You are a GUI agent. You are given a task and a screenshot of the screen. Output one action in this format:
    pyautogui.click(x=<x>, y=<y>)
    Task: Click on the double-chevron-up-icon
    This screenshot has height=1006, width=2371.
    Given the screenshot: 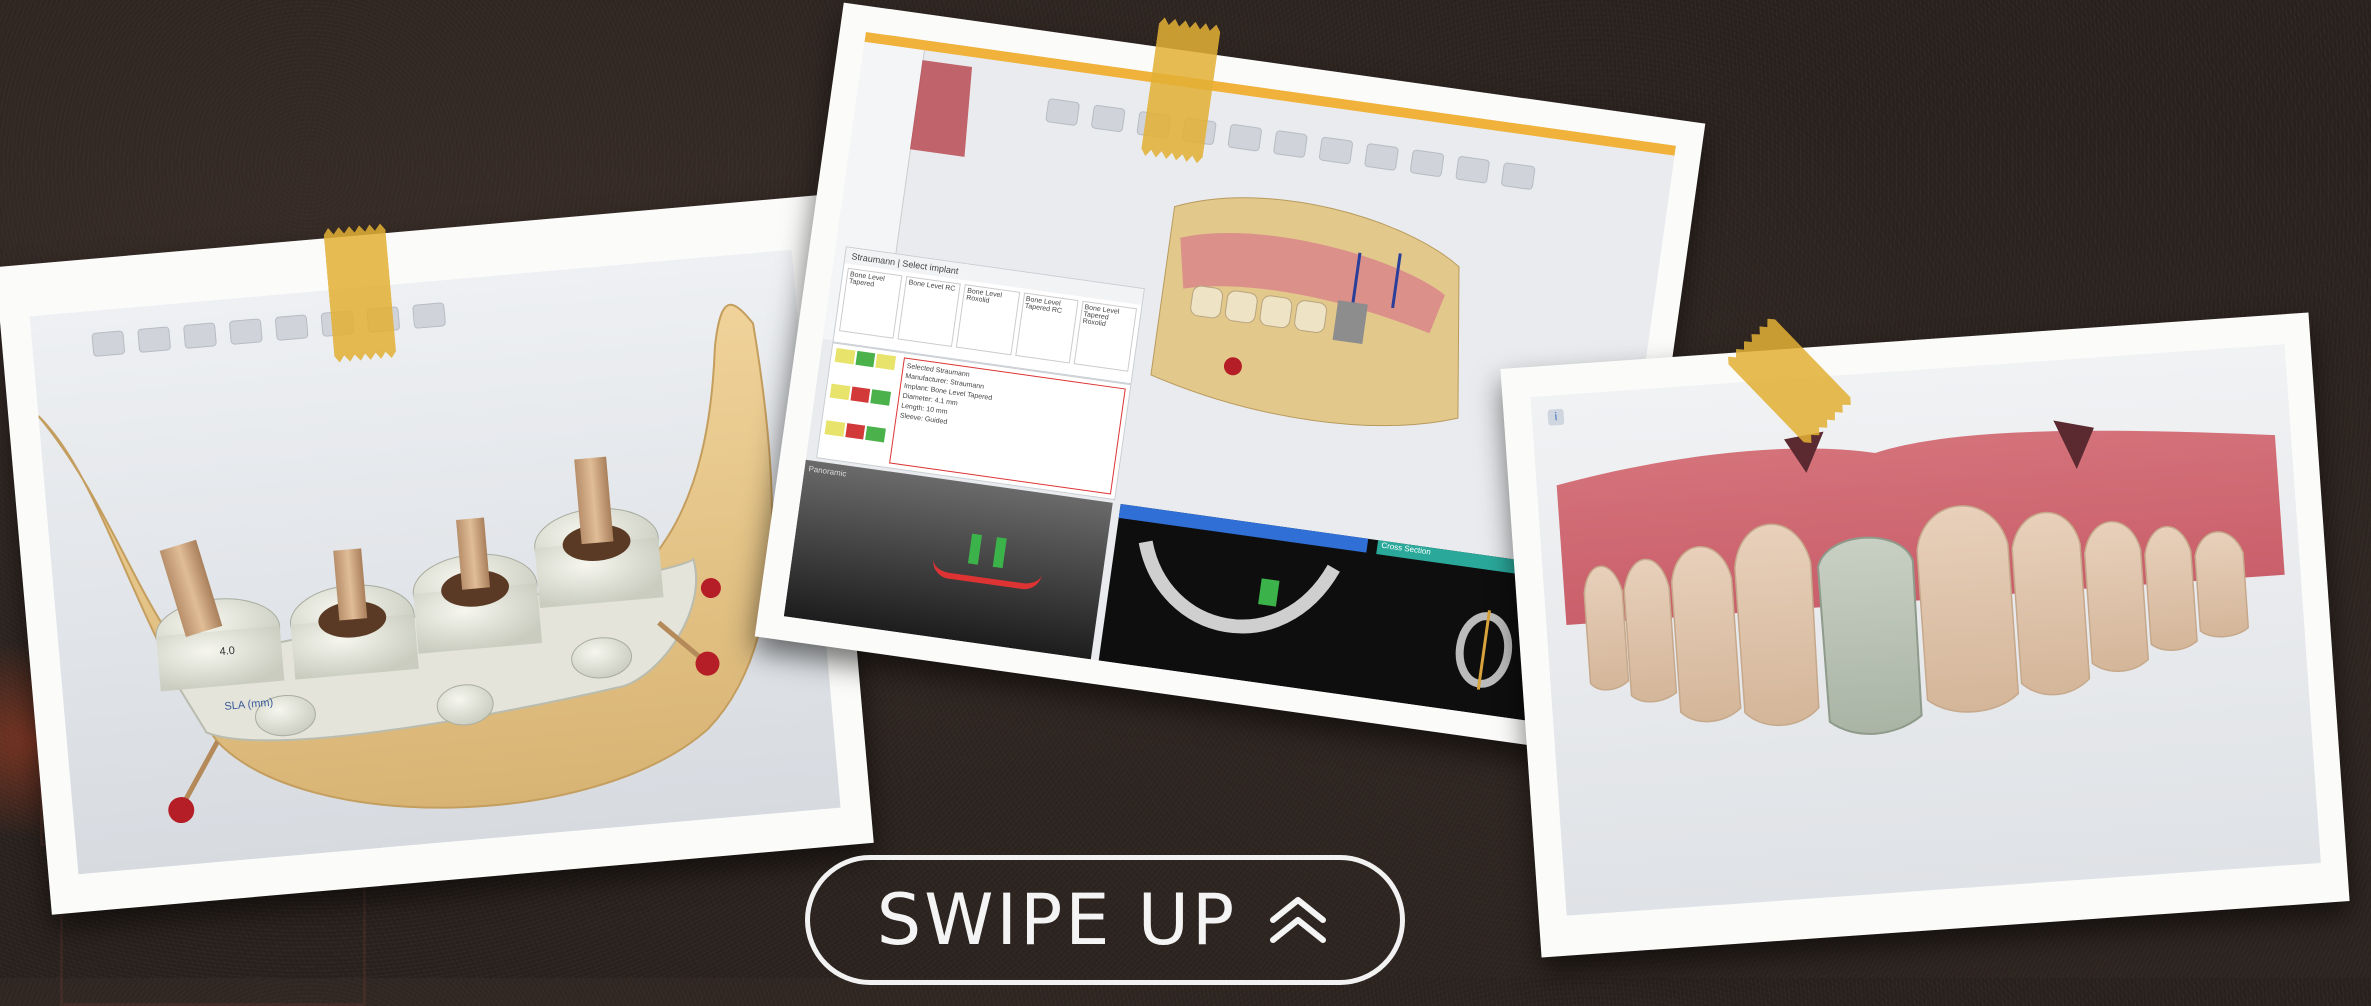 What is the action you would take?
    pyautogui.click(x=1298, y=920)
    